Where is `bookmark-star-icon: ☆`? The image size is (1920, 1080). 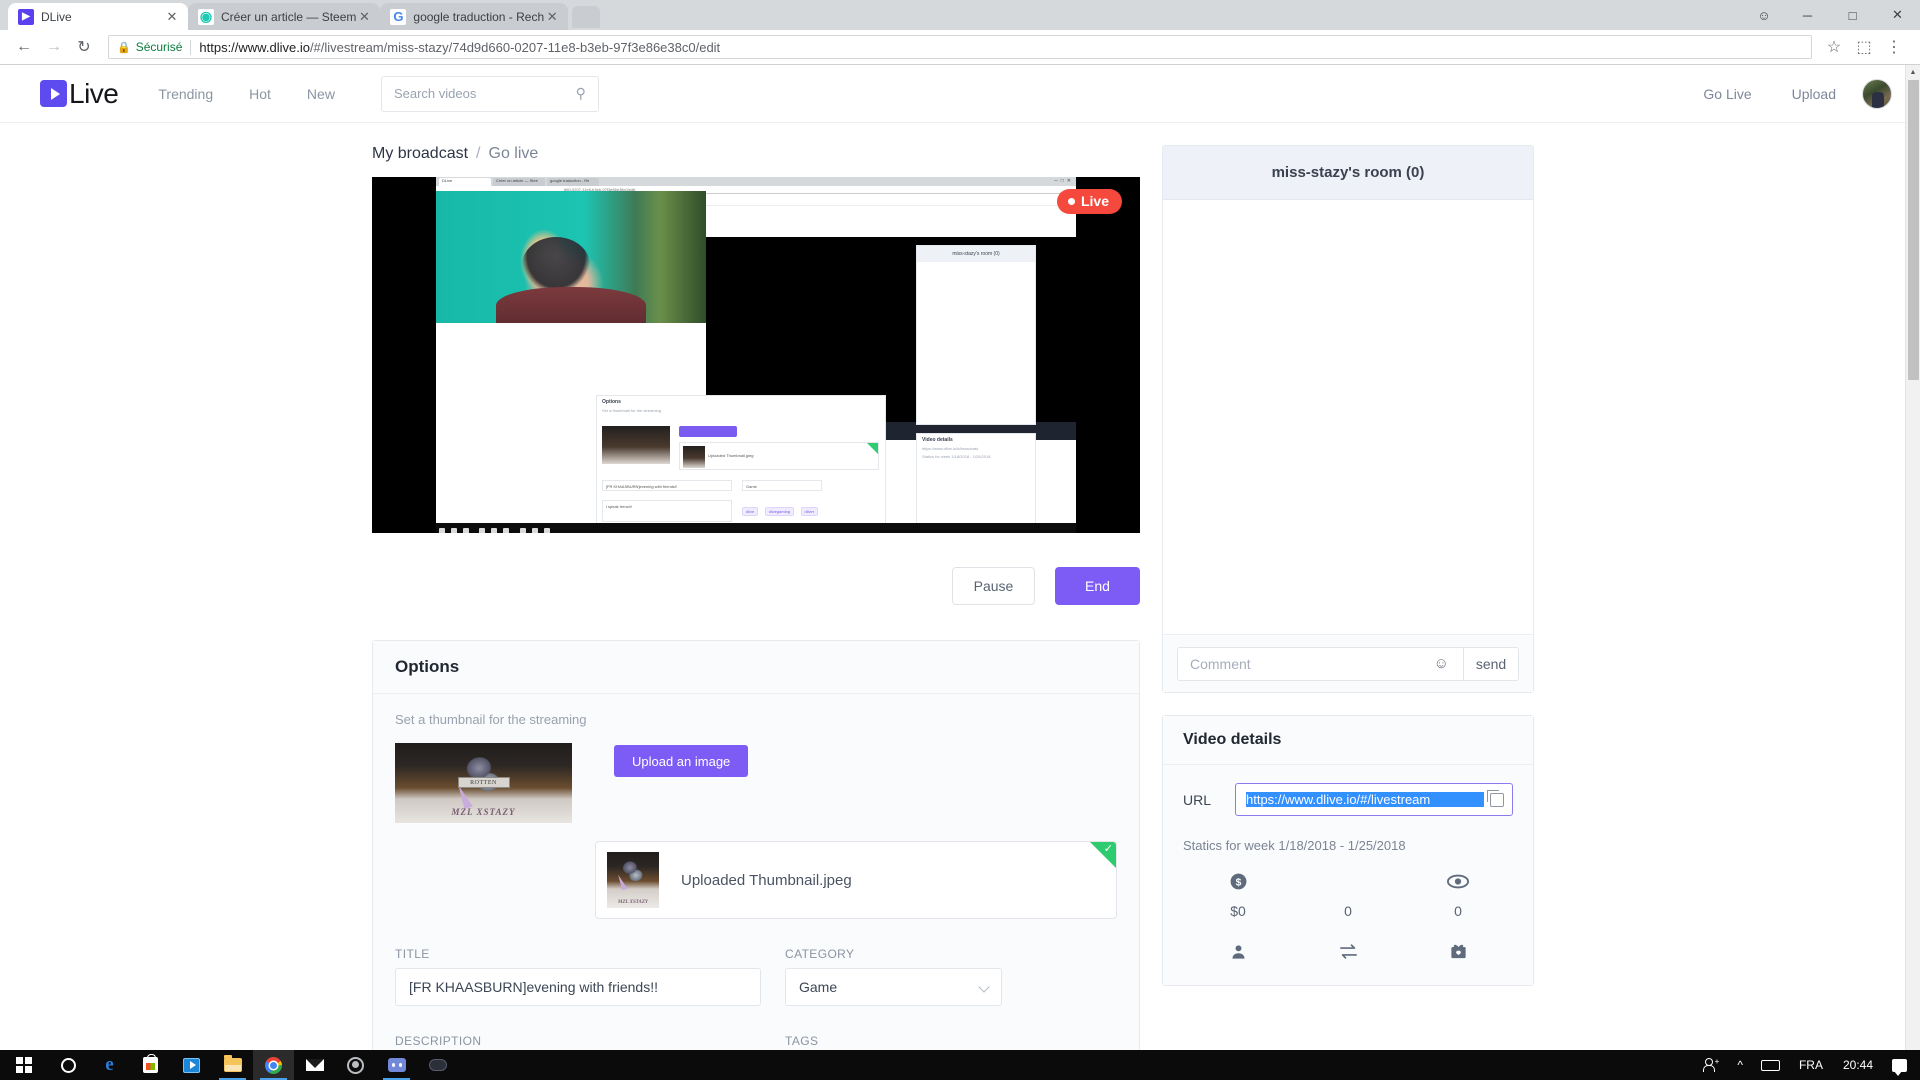 bookmark-star-icon: ☆ is located at coordinates (1834, 47).